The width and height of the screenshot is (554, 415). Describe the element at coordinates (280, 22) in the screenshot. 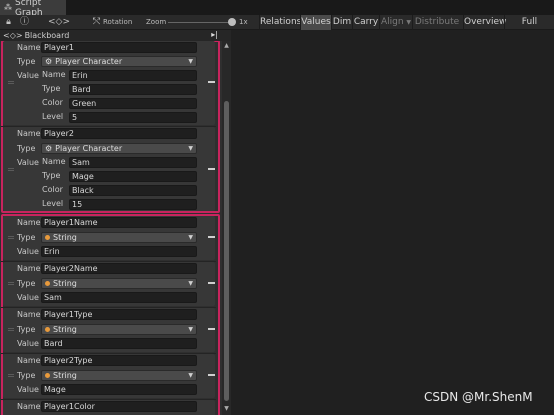

I see `relations-button: Relations` at that location.